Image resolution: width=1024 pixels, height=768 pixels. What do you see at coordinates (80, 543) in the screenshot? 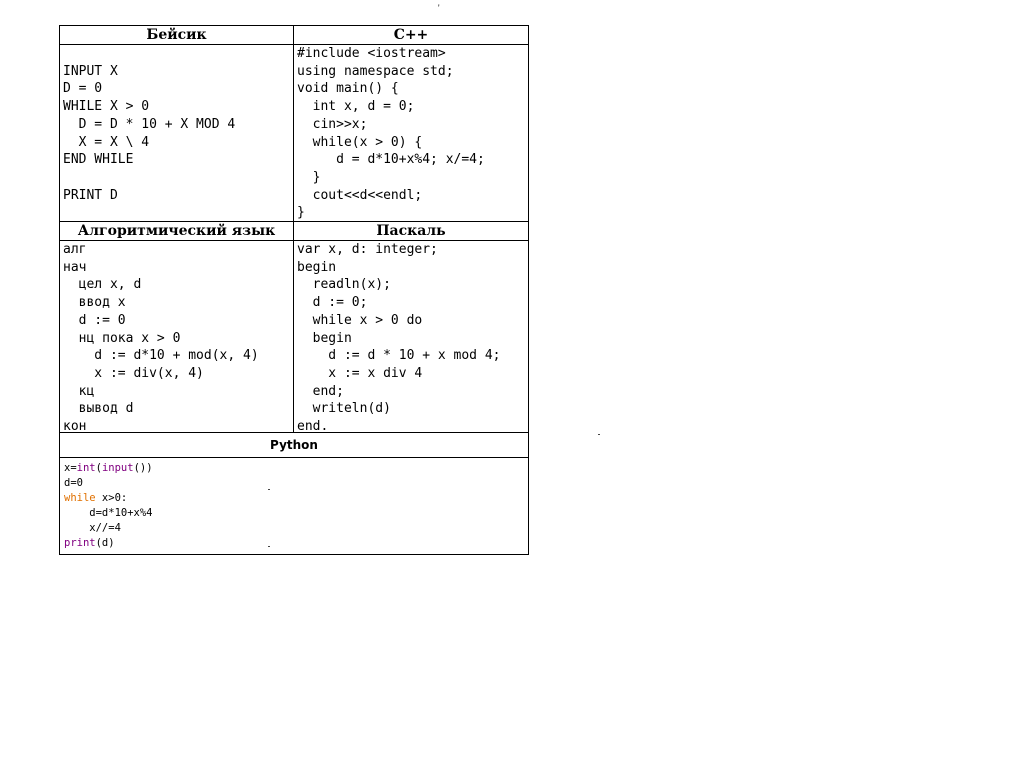
I see `python-token: print` at bounding box center [80, 543].